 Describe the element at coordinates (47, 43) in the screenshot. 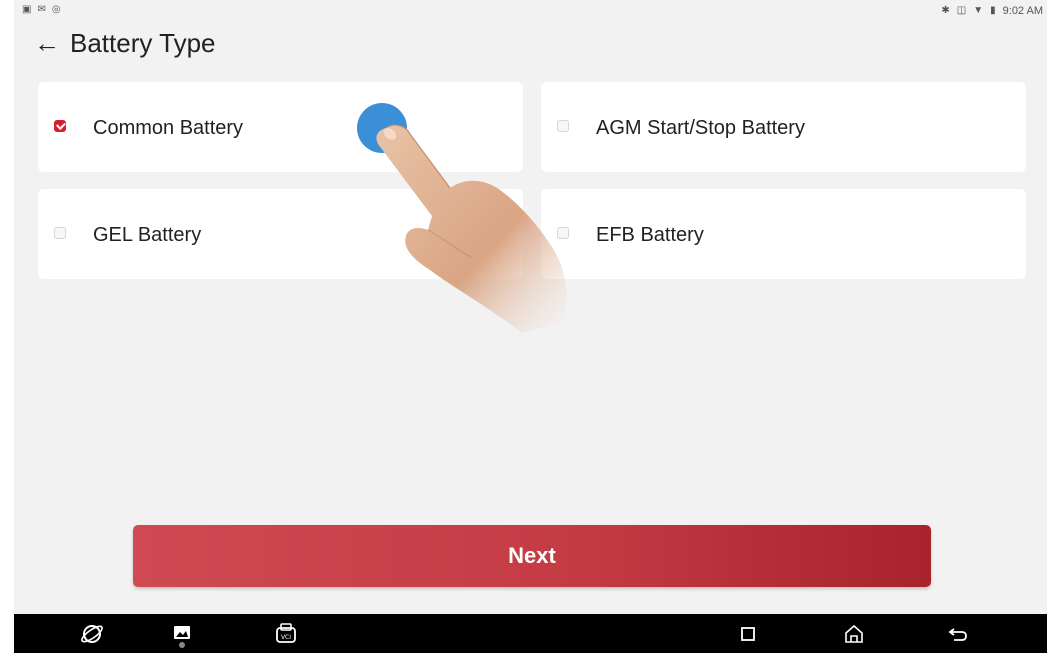

I see `arrow-left-icon: ←` at that location.